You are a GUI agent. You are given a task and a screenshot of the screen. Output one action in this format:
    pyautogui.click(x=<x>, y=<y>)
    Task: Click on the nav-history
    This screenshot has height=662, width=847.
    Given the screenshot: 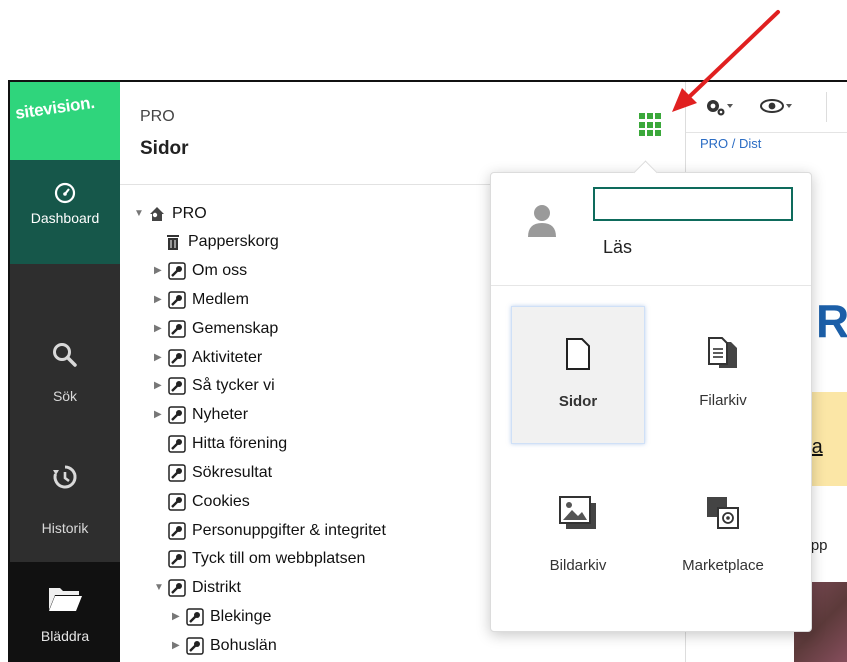 What is the action you would take?
    pyautogui.click(x=65, y=477)
    